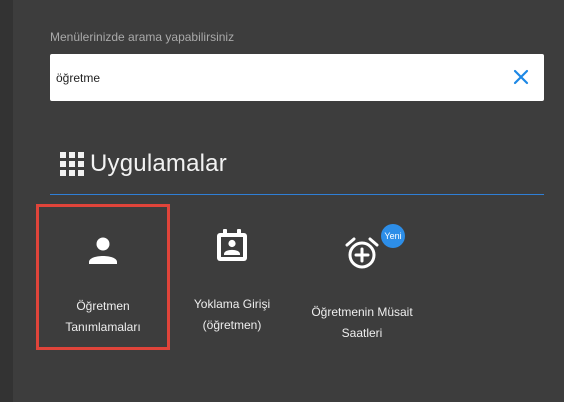  I want to click on section-divider, so click(297, 194).